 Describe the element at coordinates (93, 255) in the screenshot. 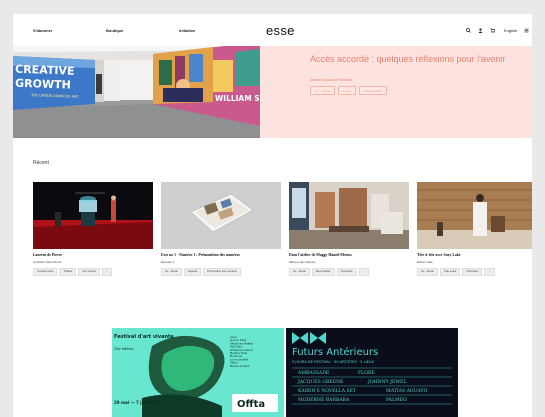

I see `article-title: Laurent de Pierre` at that location.